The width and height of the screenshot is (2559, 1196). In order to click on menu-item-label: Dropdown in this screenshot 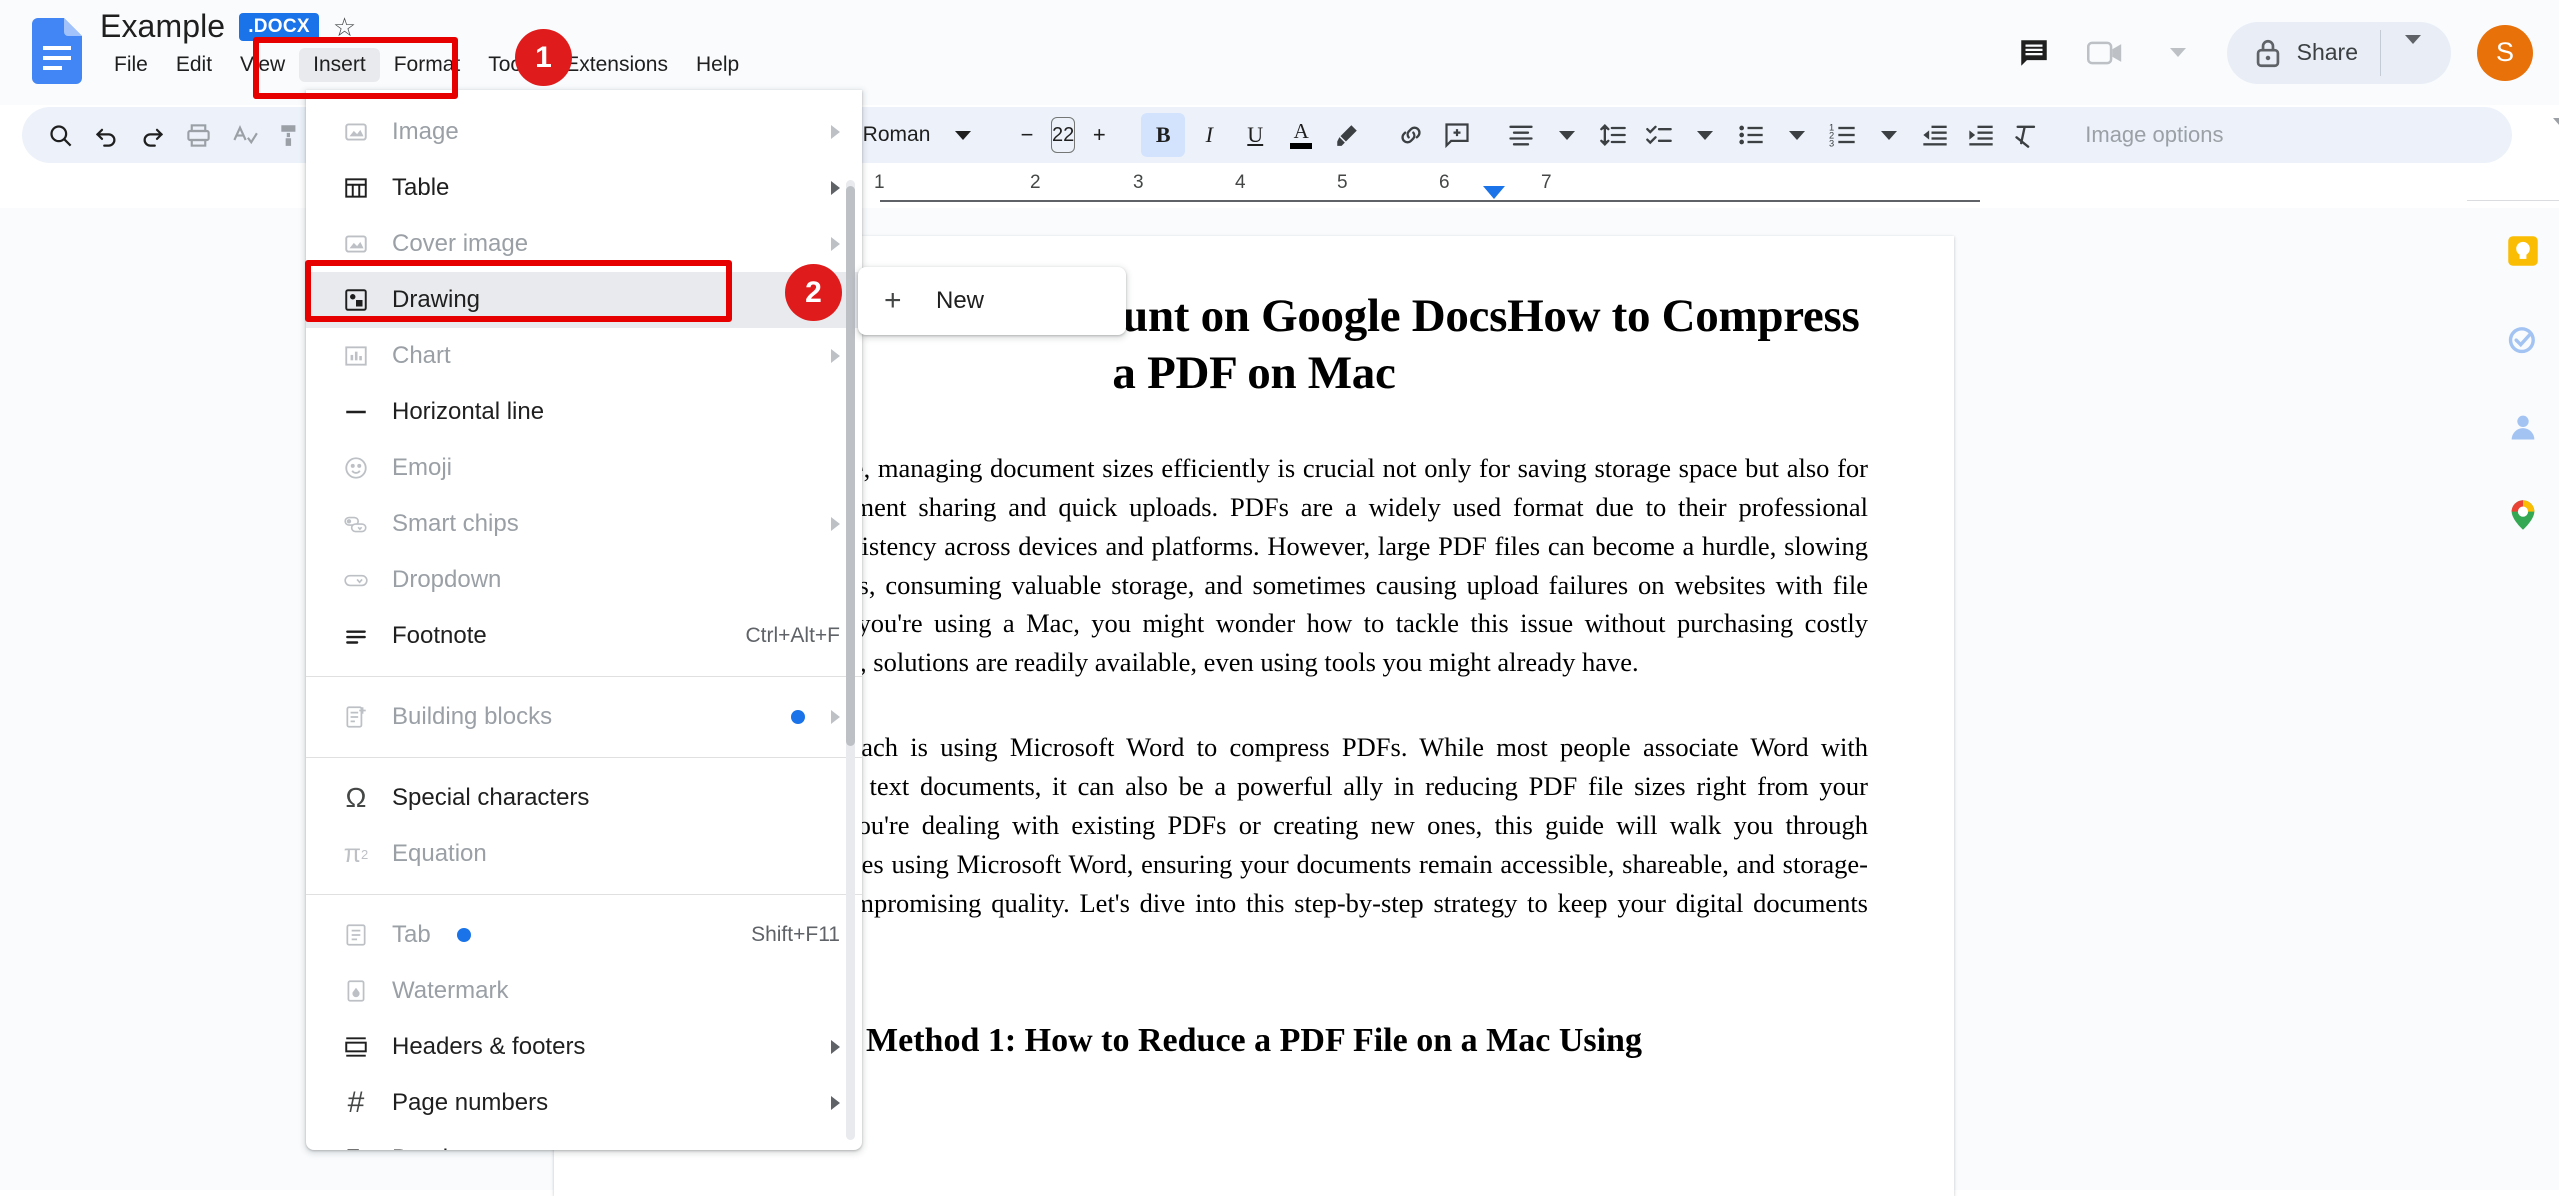, I will do `click(447, 579)`.